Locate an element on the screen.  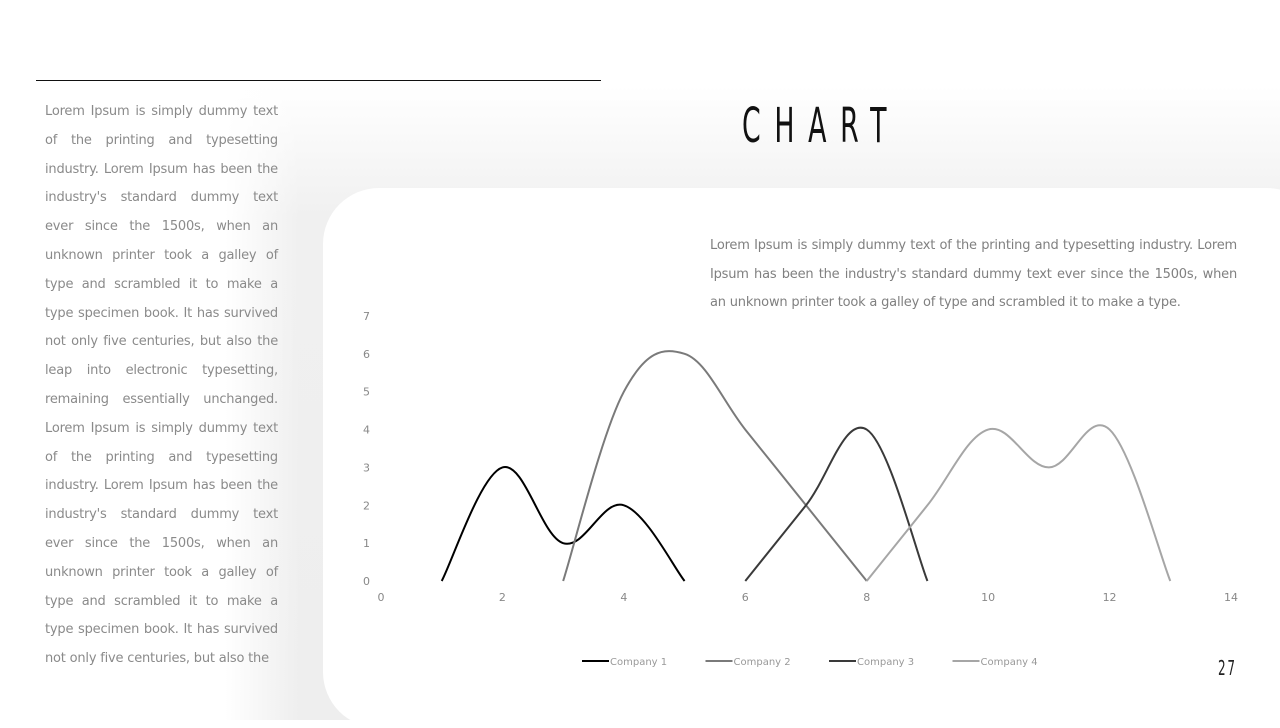
x-tick-label: 14 is located at coordinates (1231, 597).